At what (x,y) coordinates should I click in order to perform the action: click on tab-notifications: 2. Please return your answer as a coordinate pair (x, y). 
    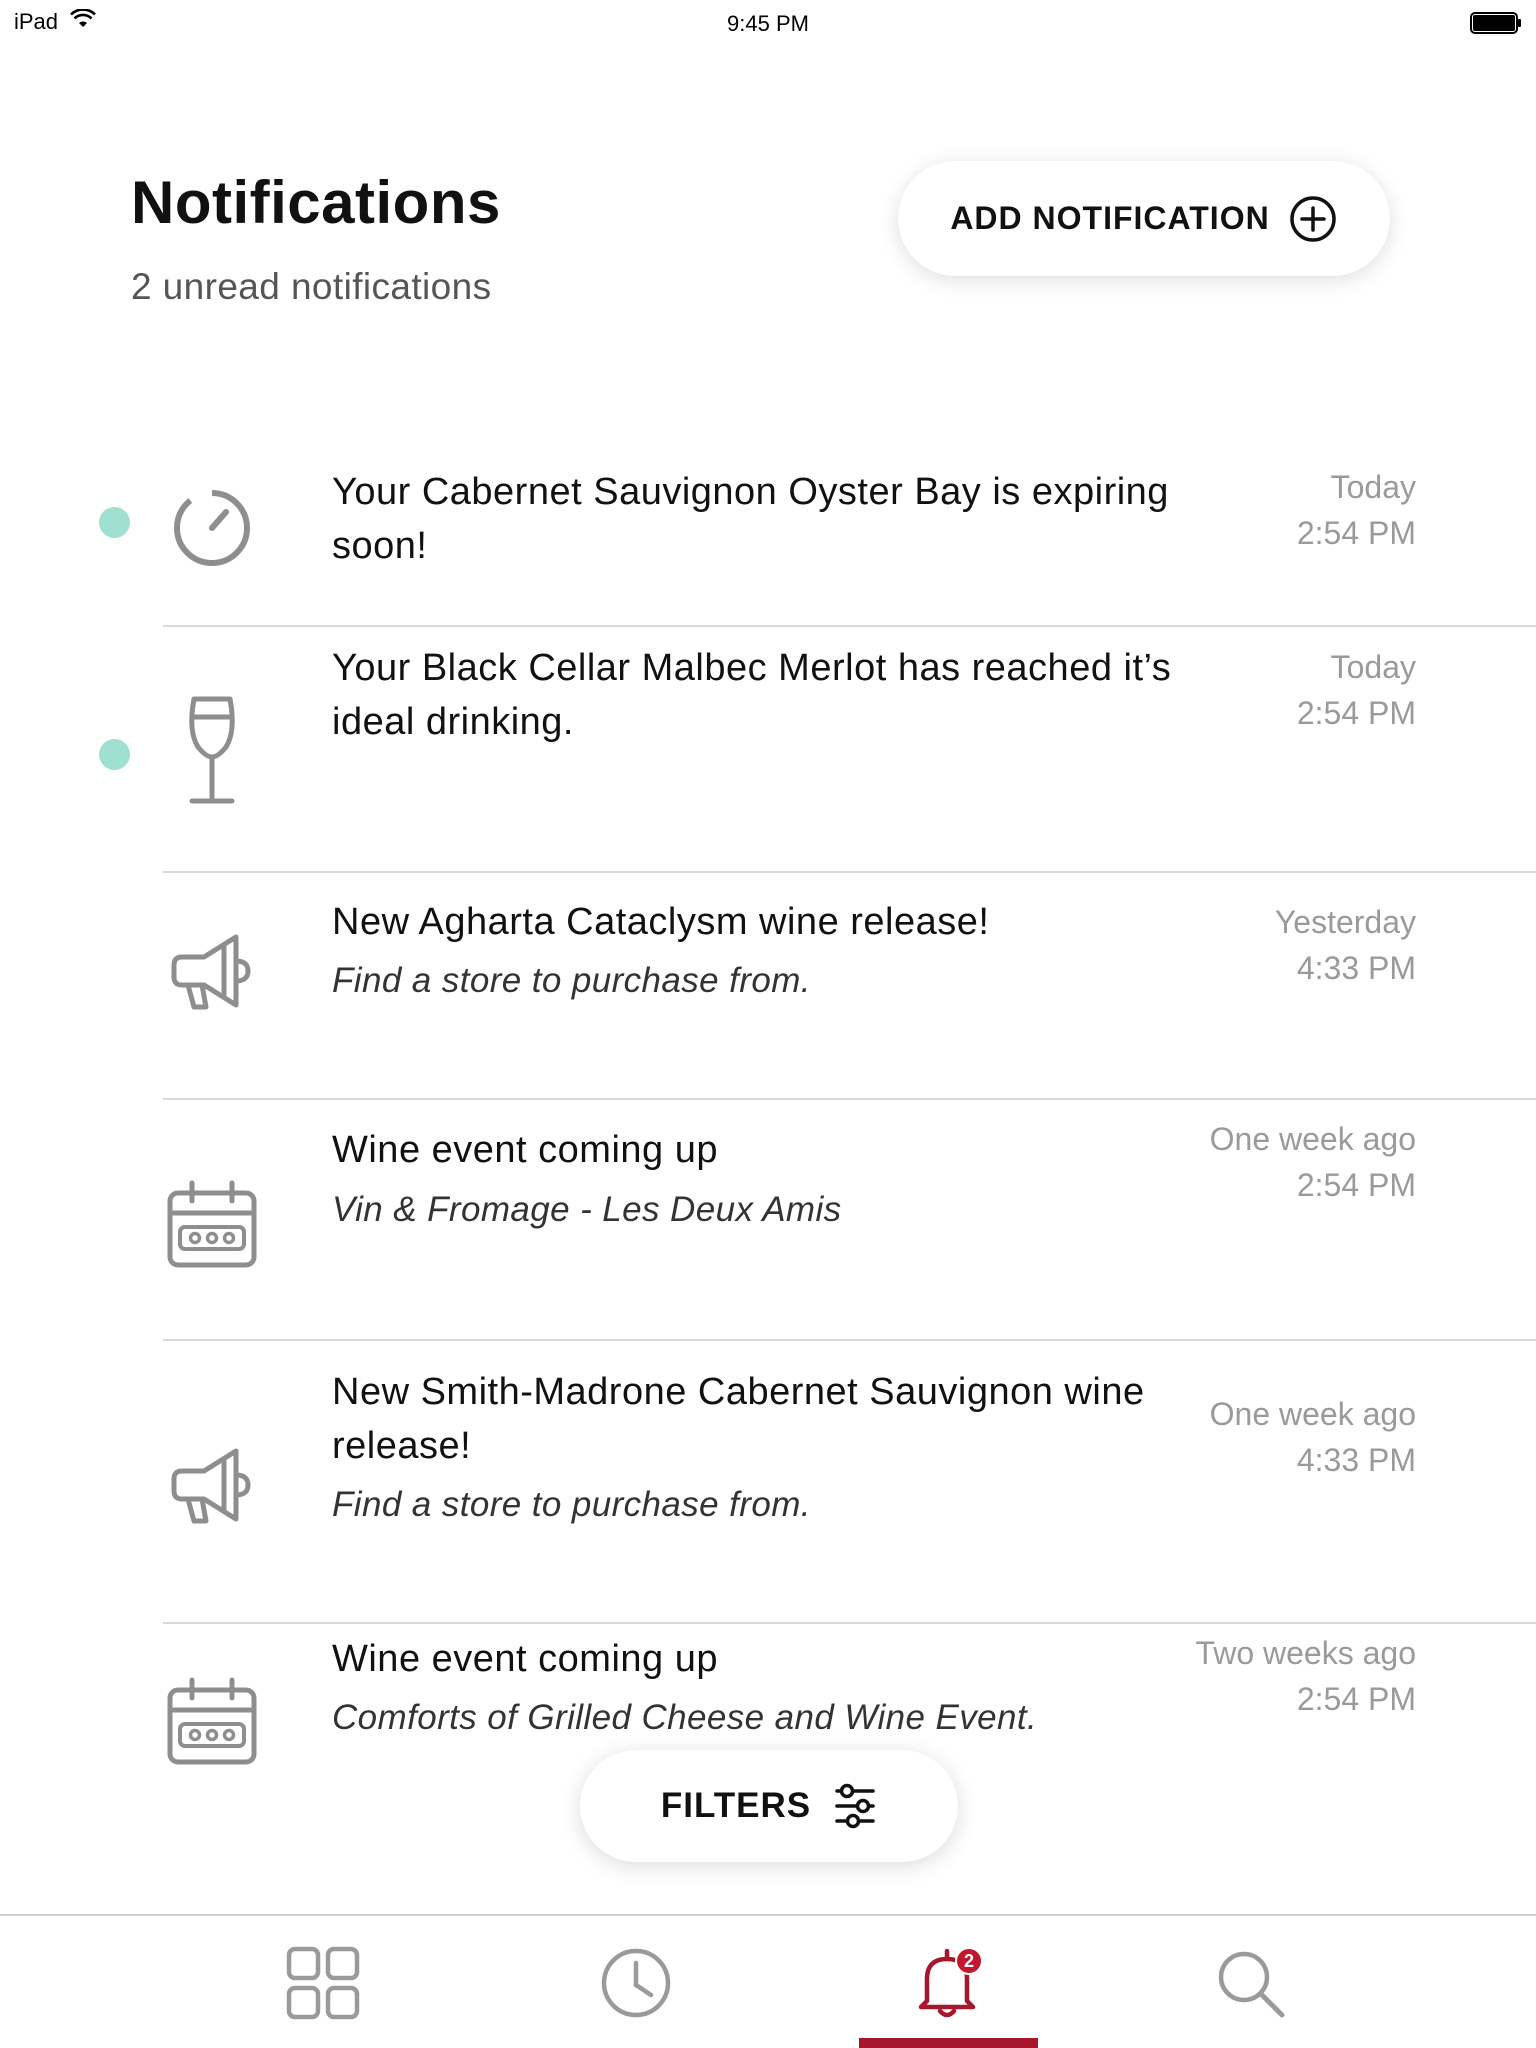
    Looking at the image, I should click on (947, 1982).